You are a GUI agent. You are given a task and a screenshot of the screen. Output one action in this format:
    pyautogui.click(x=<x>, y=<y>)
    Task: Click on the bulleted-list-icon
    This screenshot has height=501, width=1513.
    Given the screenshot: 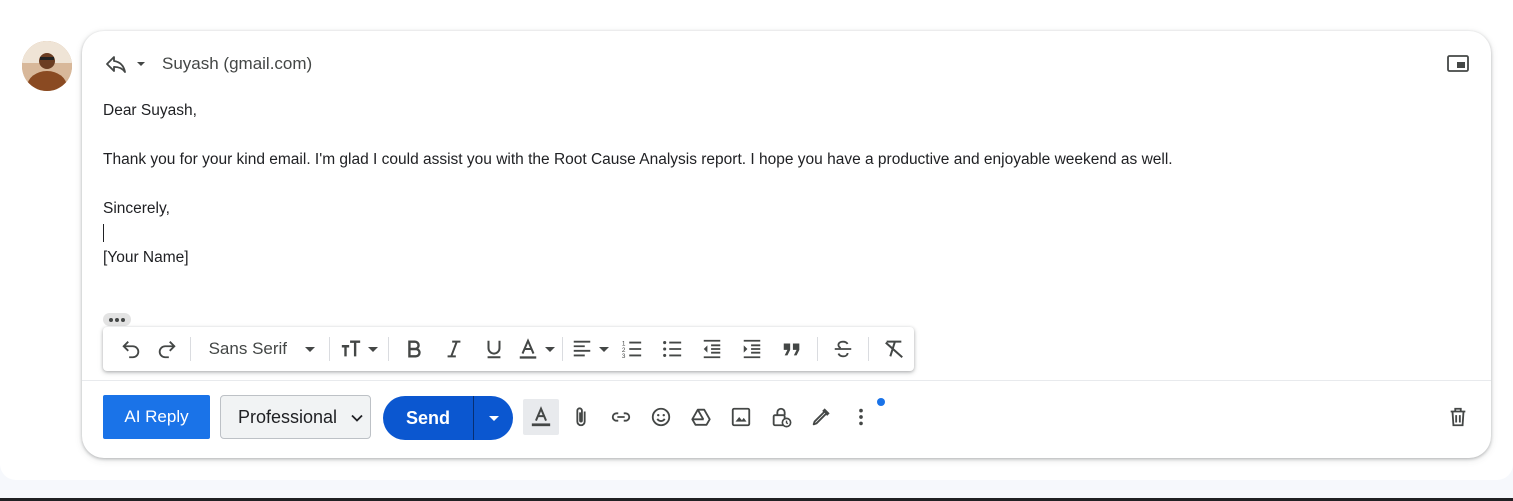 What is the action you would take?
    pyautogui.click(x=672, y=349)
    